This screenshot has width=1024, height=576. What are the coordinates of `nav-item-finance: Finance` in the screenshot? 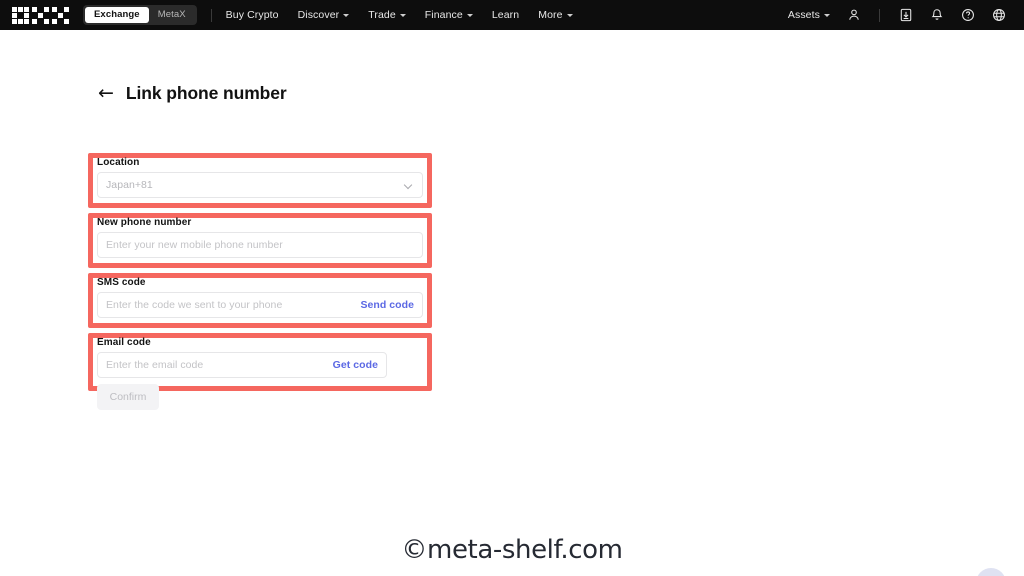 It's located at (449, 15).